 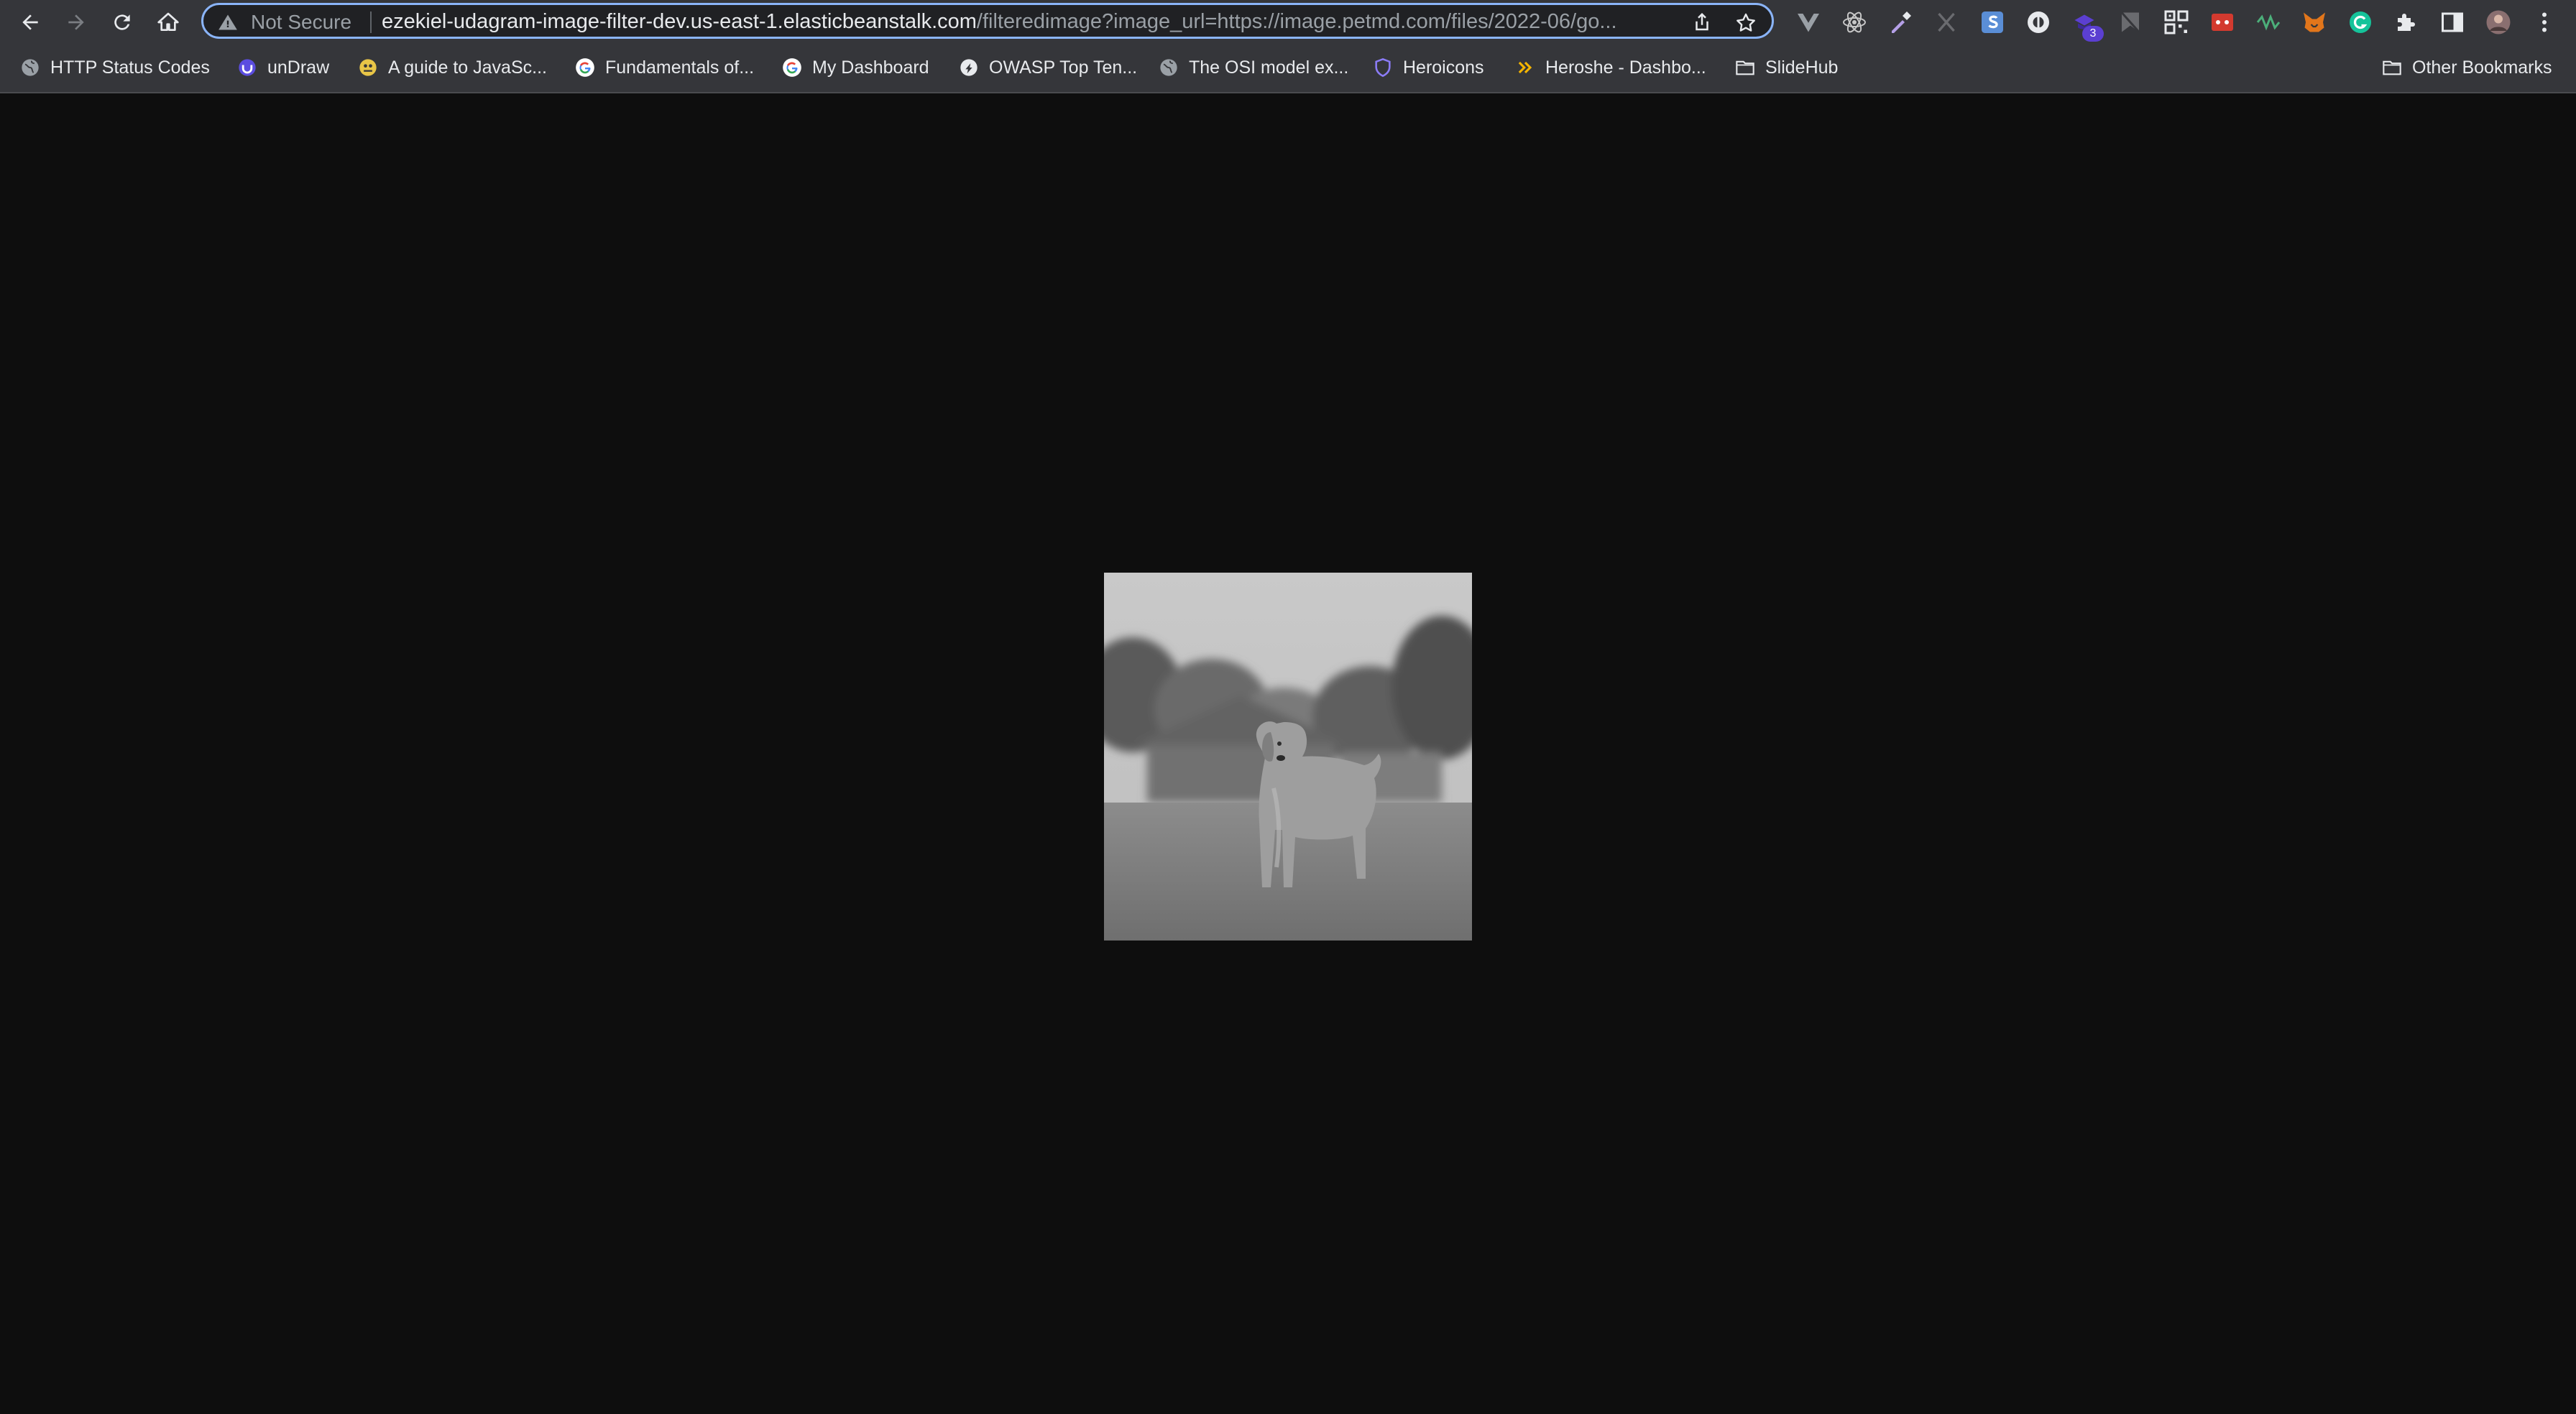 I want to click on reload-button, so click(x=122, y=22).